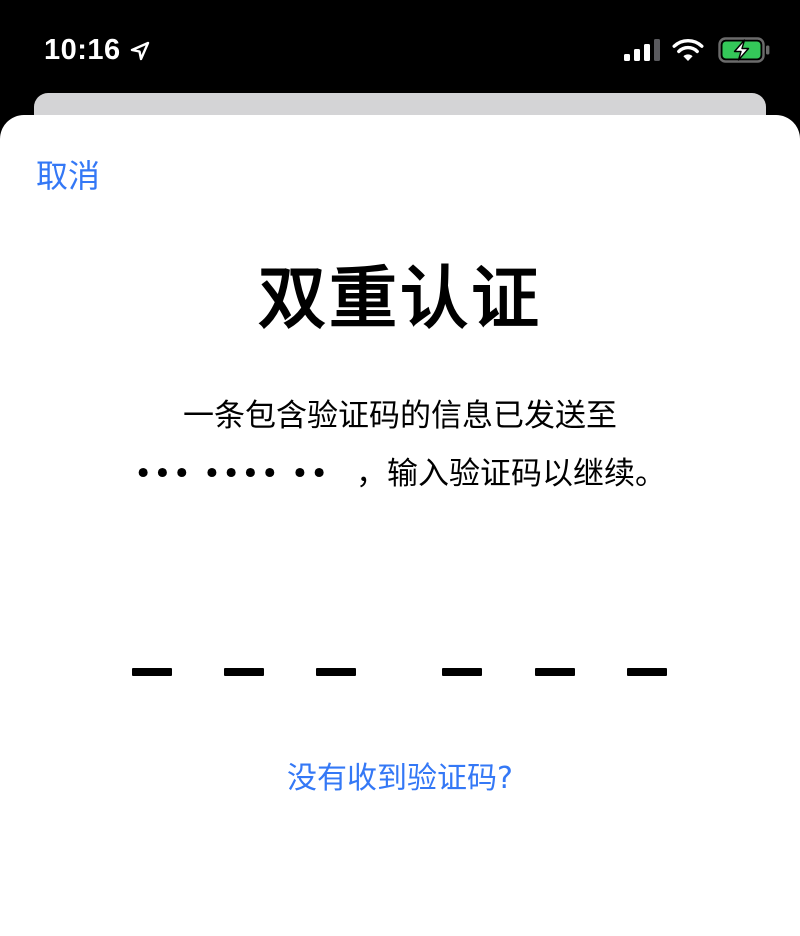 This screenshot has width=800, height=936. Describe the element at coordinates (400, 779) in the screenshot. I see `didnt-receive-code-link: 没有收到验证码?` at that location.